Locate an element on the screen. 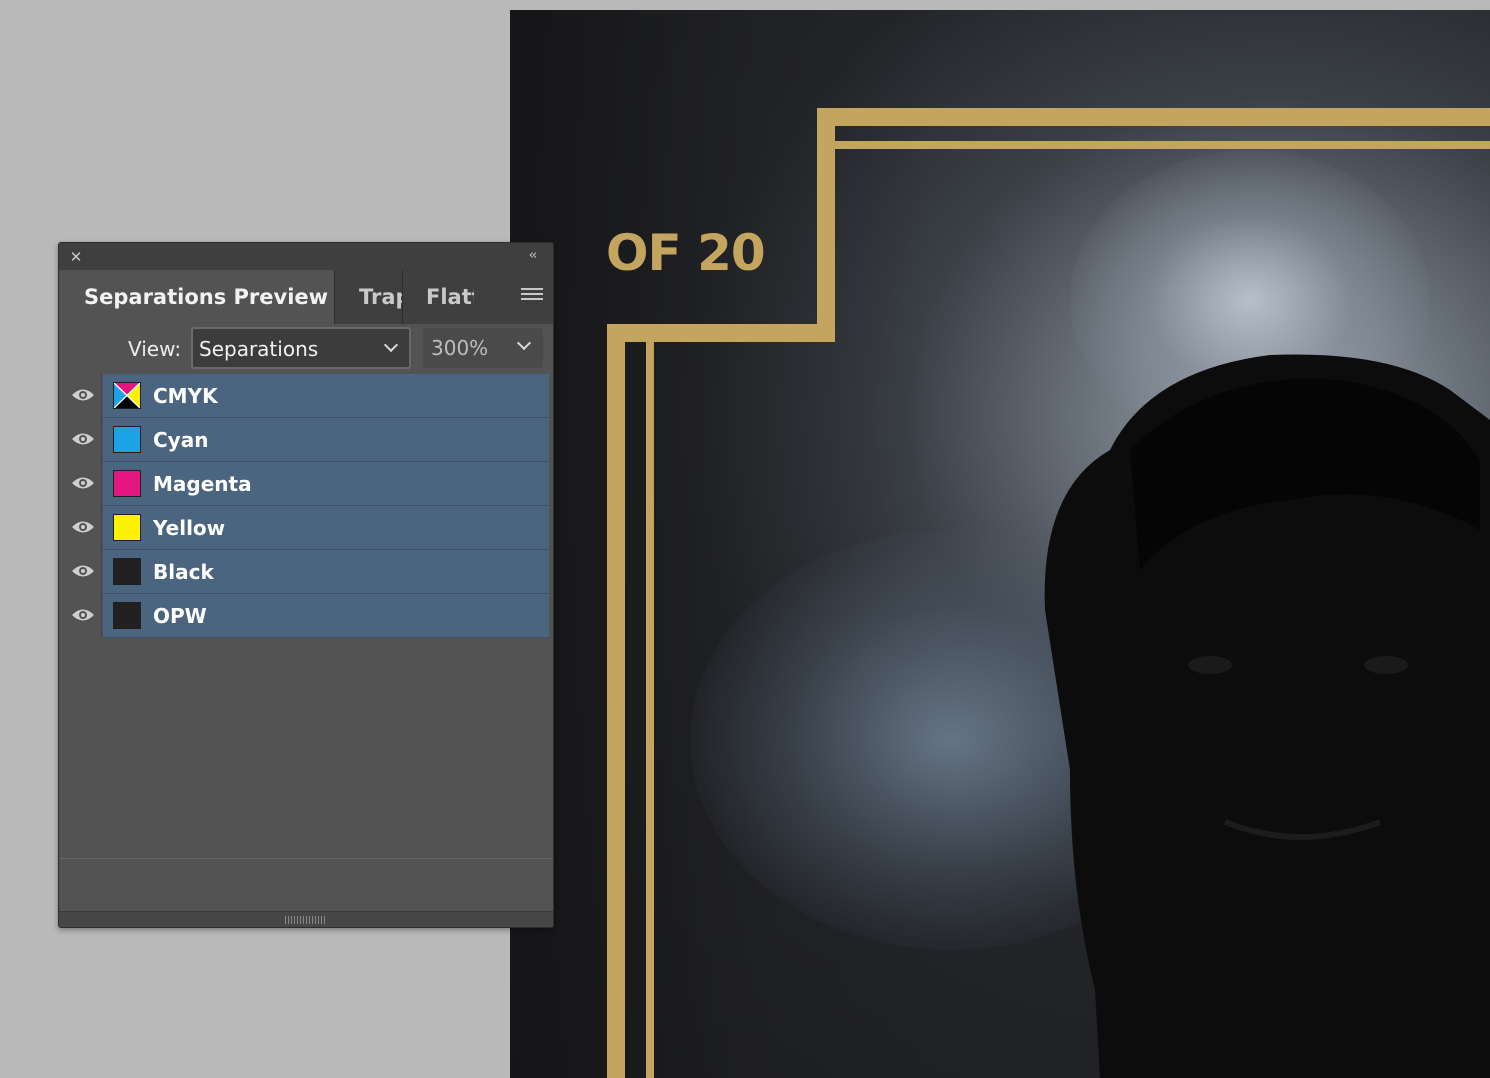 This screenshot has width=1490, height=1078. ink-row-cmyk: CMYK is located at coordinates (306, 396).